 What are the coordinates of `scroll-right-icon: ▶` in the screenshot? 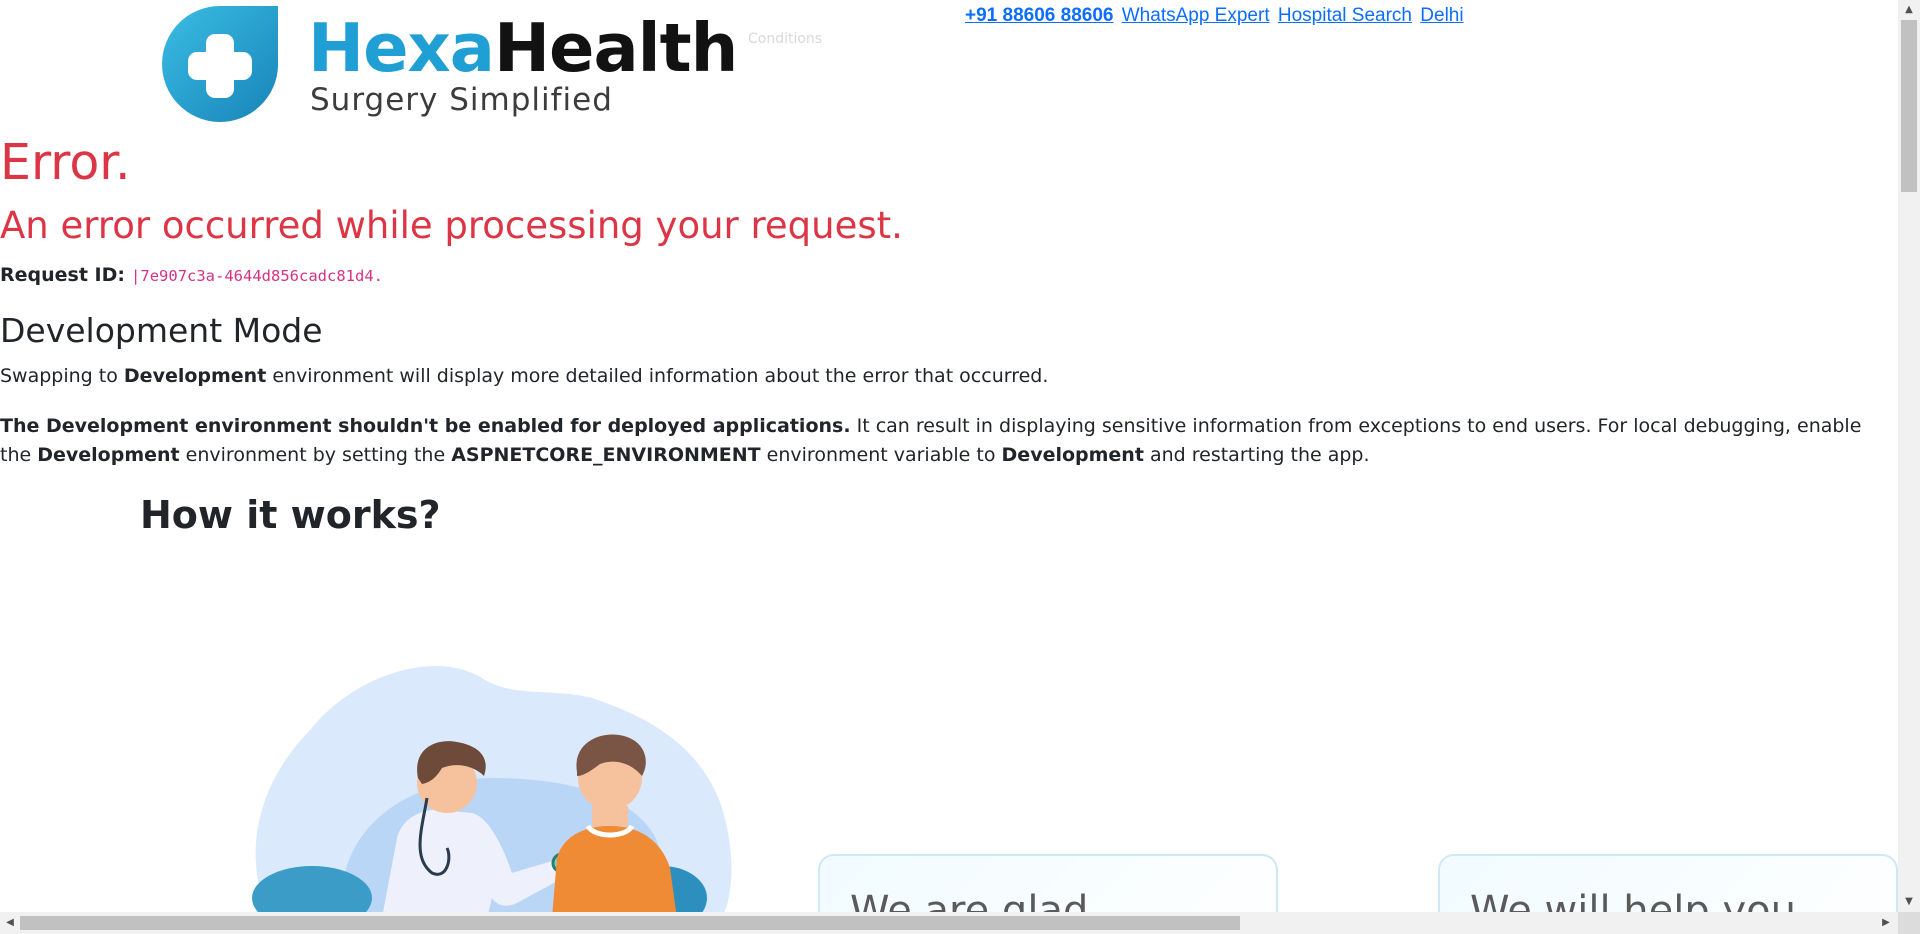 It's located at (1886, 923).